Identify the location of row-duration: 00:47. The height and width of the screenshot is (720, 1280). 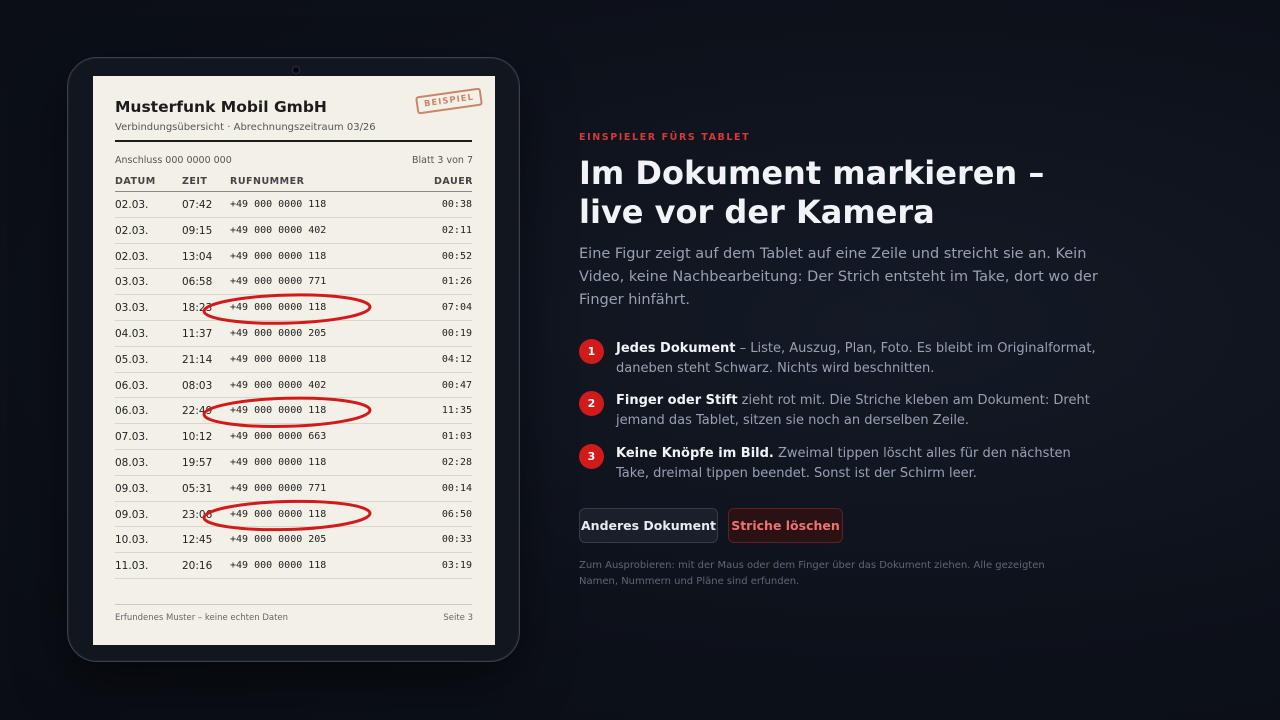
(456, 385).